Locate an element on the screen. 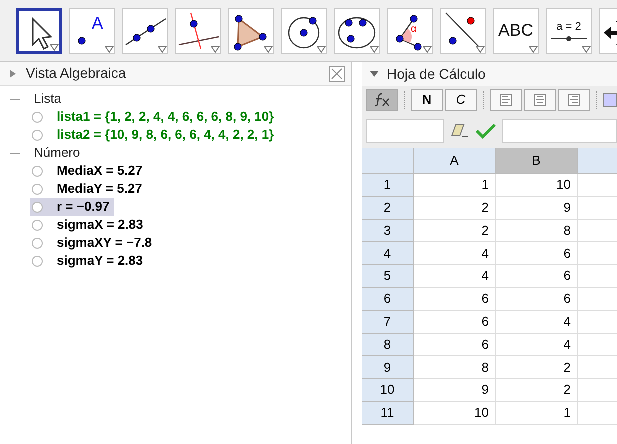 The width and height of the screenshot is (617, 444). column-header: A is located at coordinates (455, 161).